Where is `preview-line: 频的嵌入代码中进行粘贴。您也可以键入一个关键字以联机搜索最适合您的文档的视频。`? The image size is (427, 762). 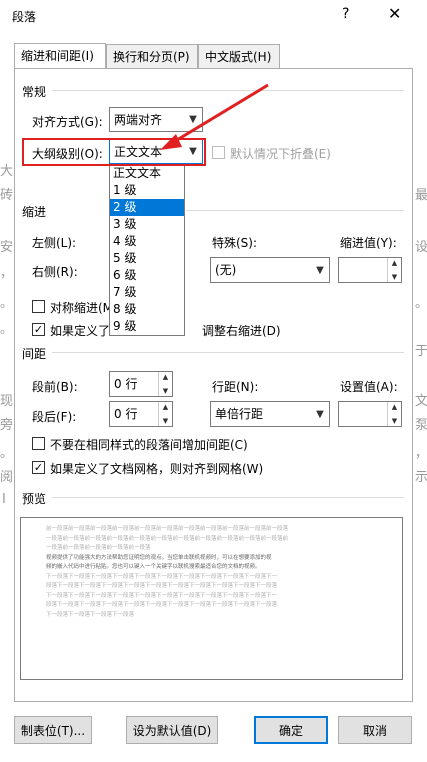 preview-line: 频的嵌入代码中进行粘贴。您也可以键入一个关键字以联机搜索最适合您的文档的视频。 is located at coordinates (153, 567).